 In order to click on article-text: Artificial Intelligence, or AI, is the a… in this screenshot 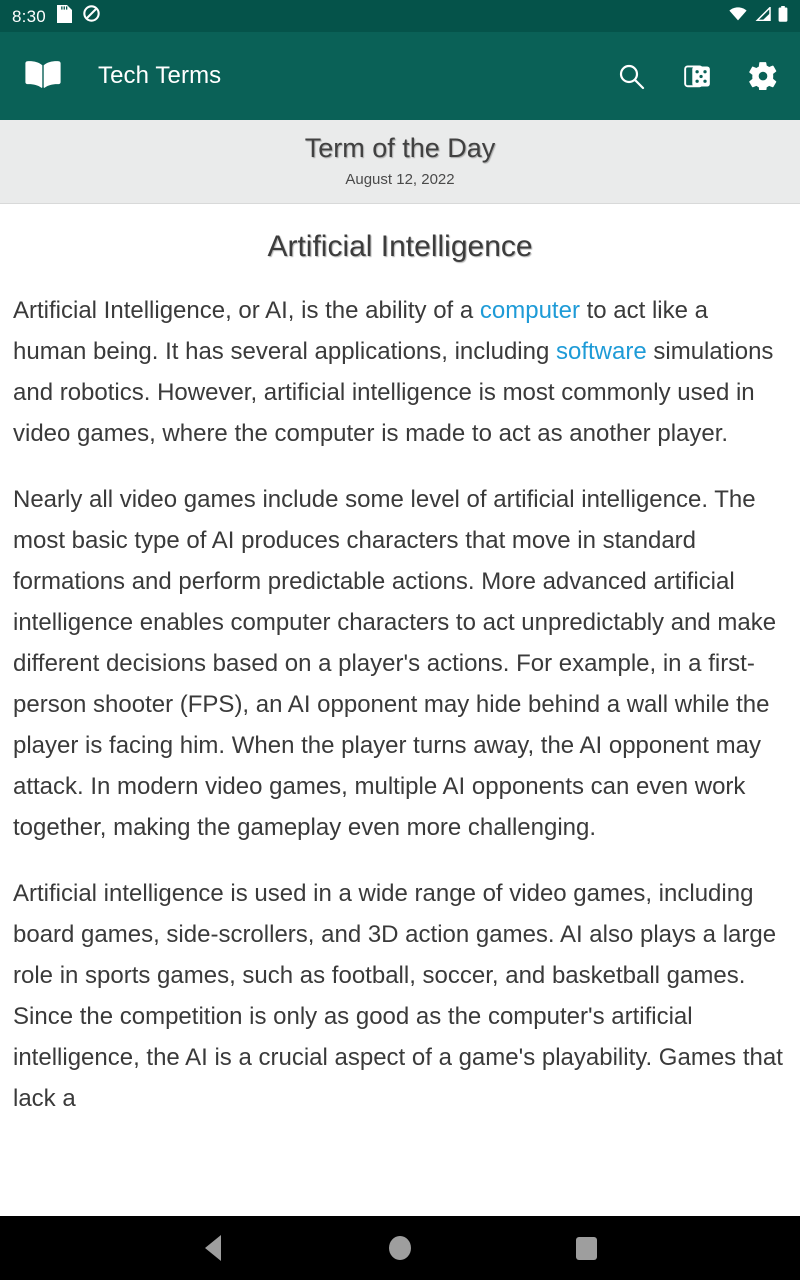, I will do `click(246, 310)`.